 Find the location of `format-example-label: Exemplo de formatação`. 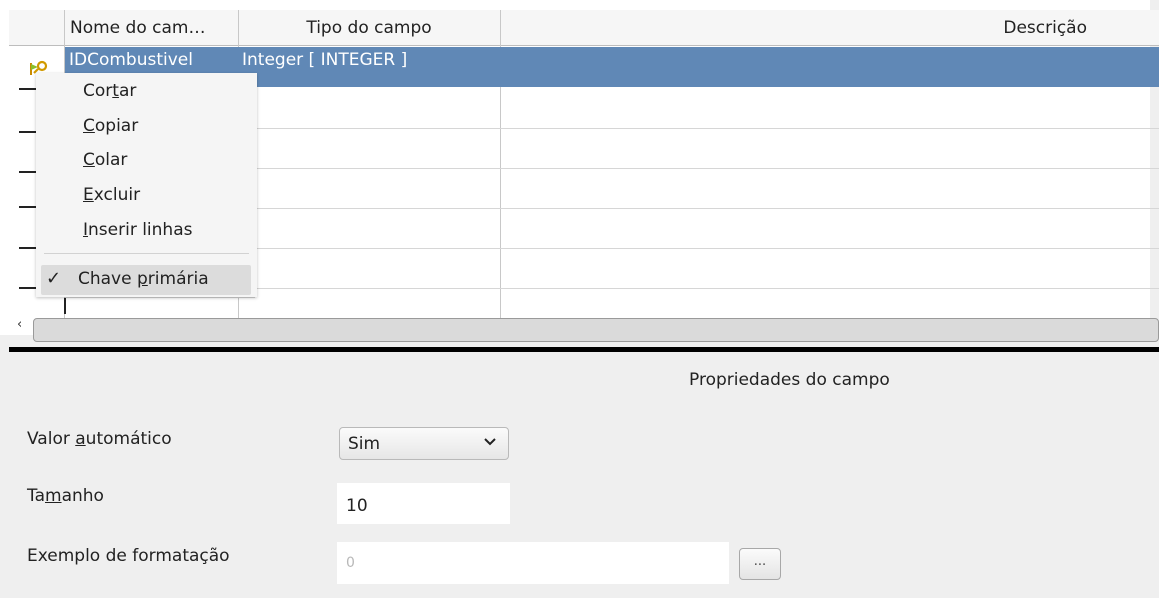

format-example-label: Exemplo de formatação is located at coordinates (128, 556).